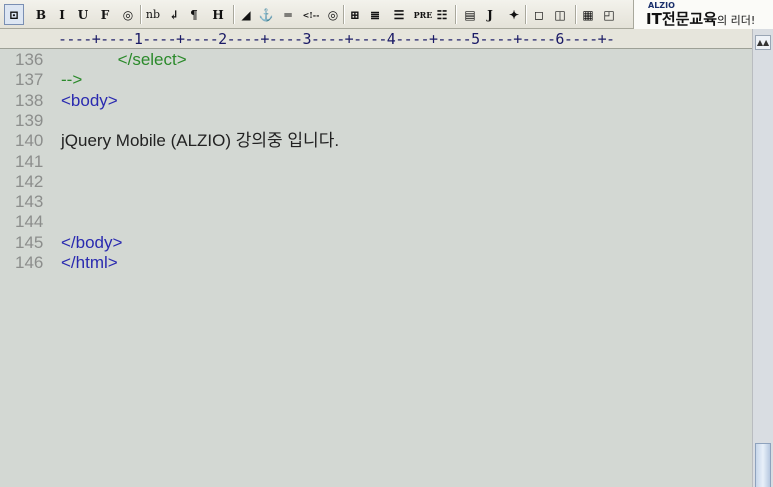 The height and width of the screenshot is (487, 773). Describe the element at coordinates (29, 181) in the screenshot. I see `line-number: 142` at that location.